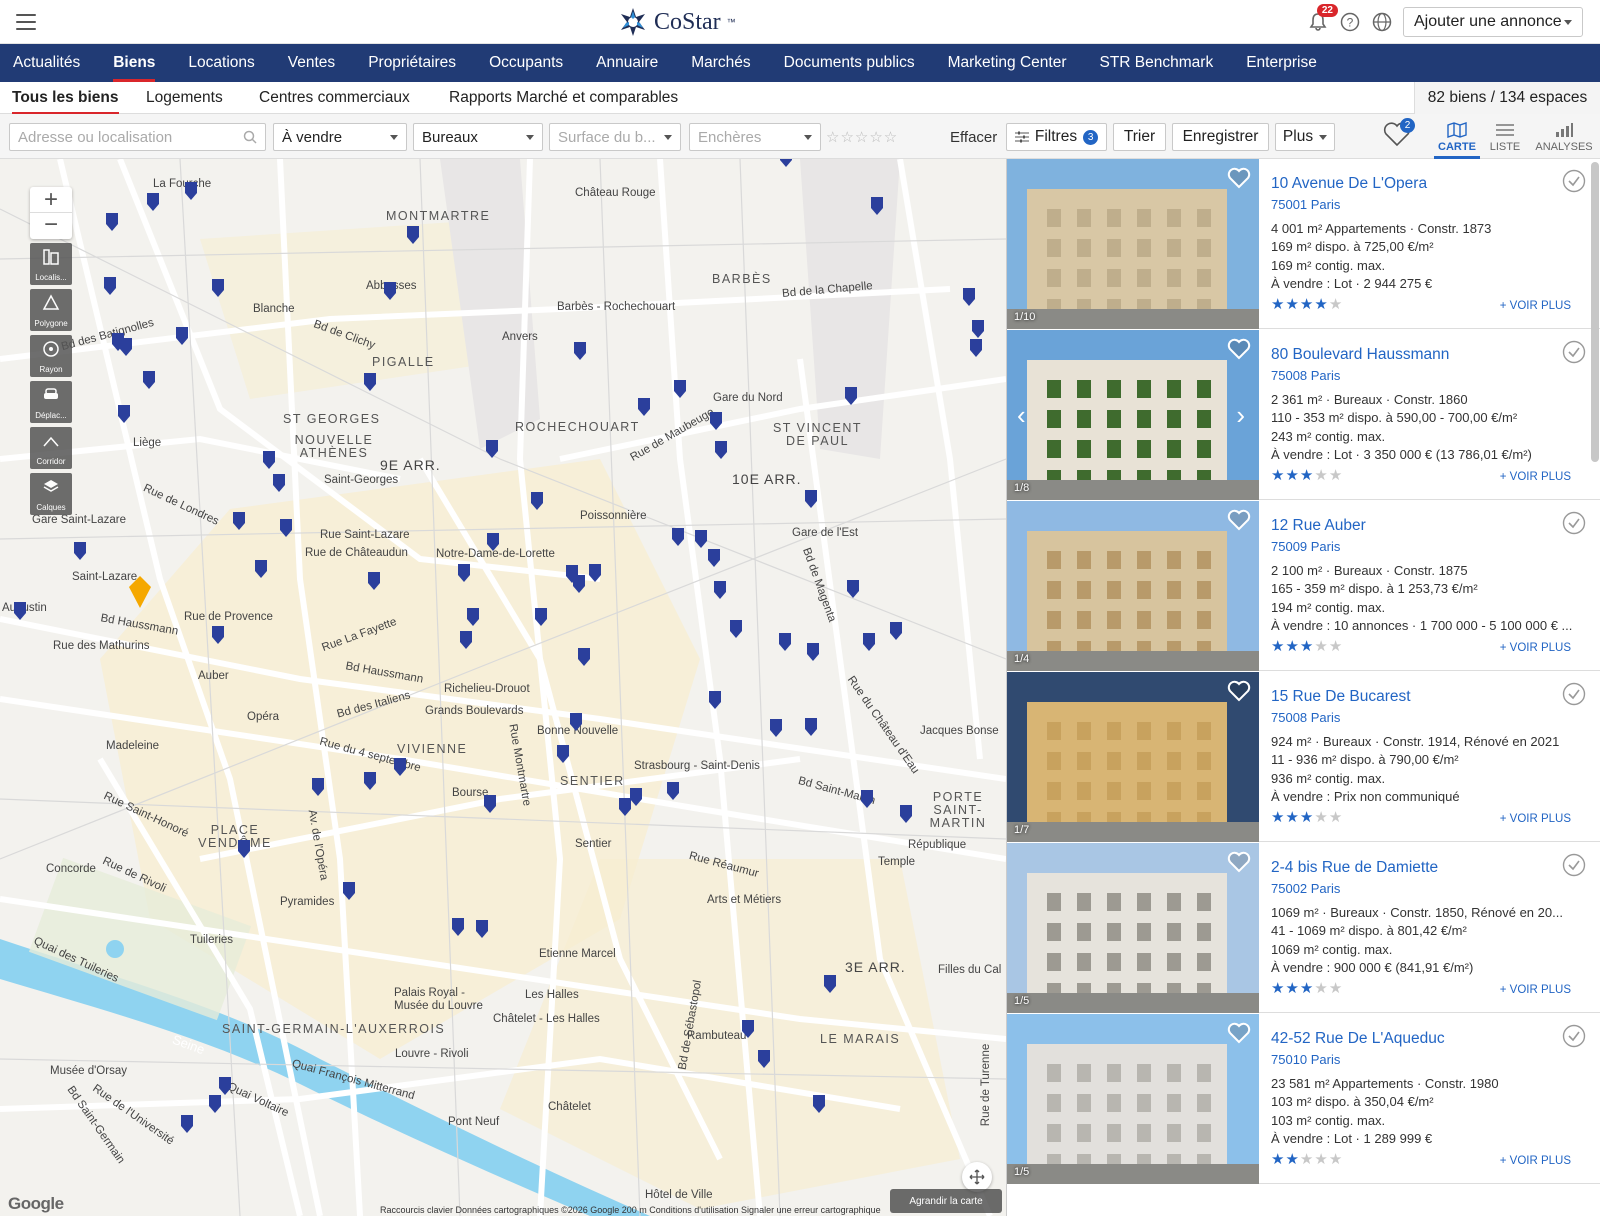 The width and height of the screenshot is (1600, 1216). What do you see at coordinates (977, 1177) in the screenshot?
I see `fullscreen-move-icon` at bounding box center [977, 1177].